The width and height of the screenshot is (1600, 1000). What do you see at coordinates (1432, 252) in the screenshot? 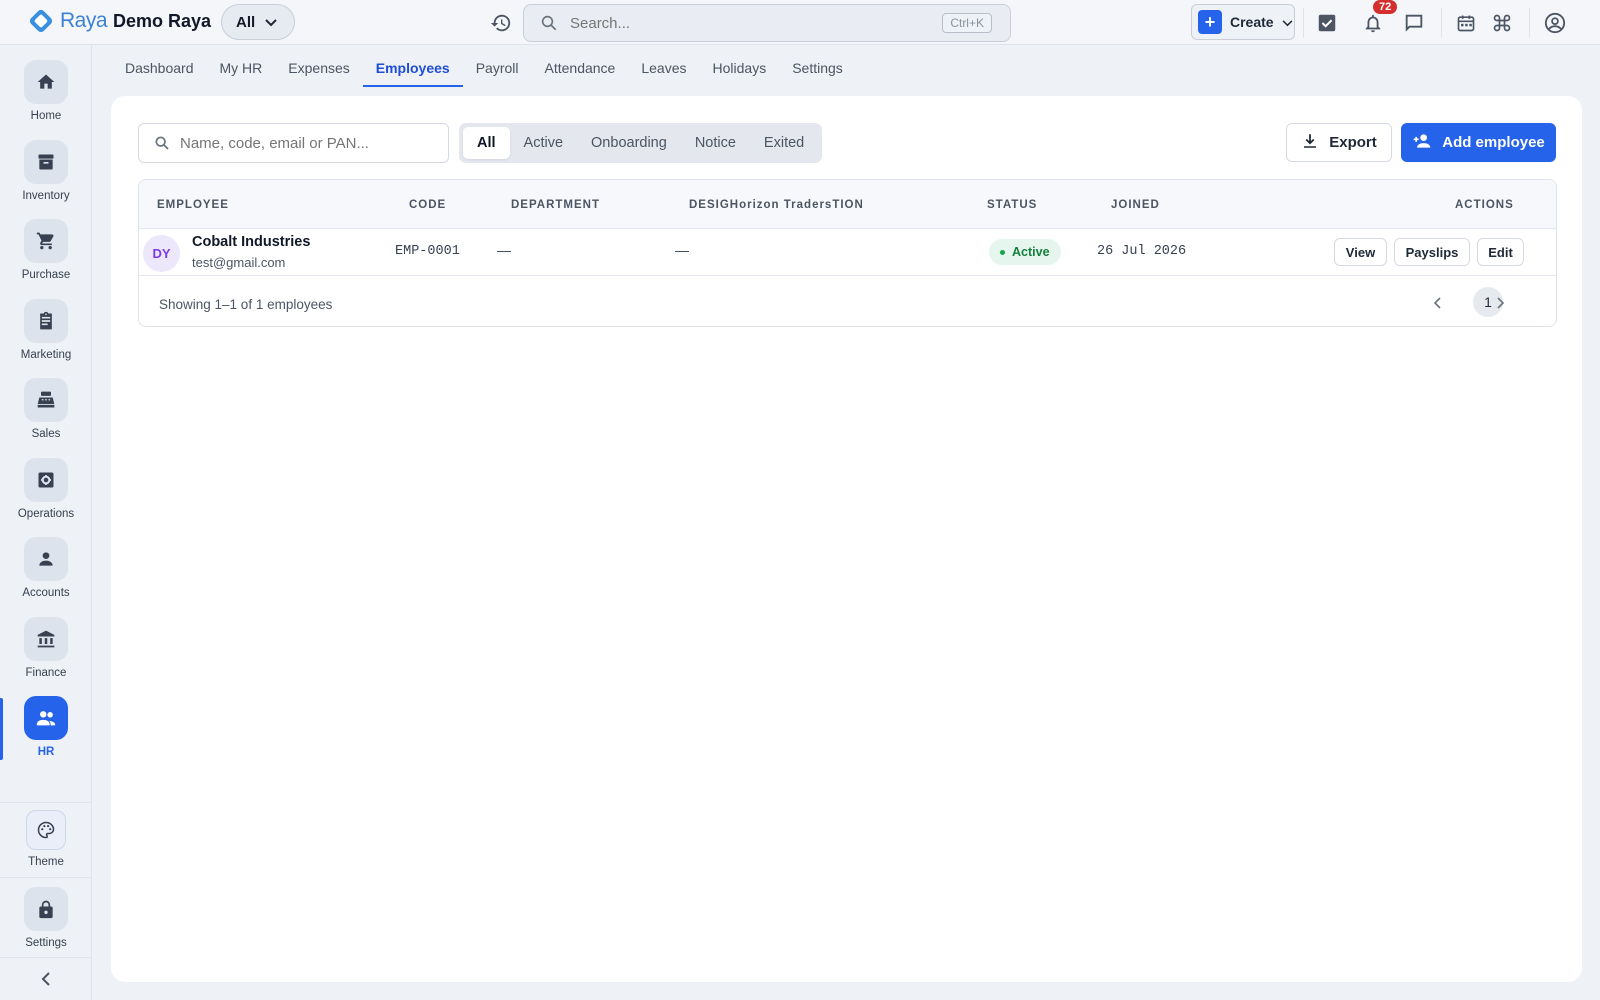
I see `payslips-button: Payslips` at bounding box center [1432, 252].